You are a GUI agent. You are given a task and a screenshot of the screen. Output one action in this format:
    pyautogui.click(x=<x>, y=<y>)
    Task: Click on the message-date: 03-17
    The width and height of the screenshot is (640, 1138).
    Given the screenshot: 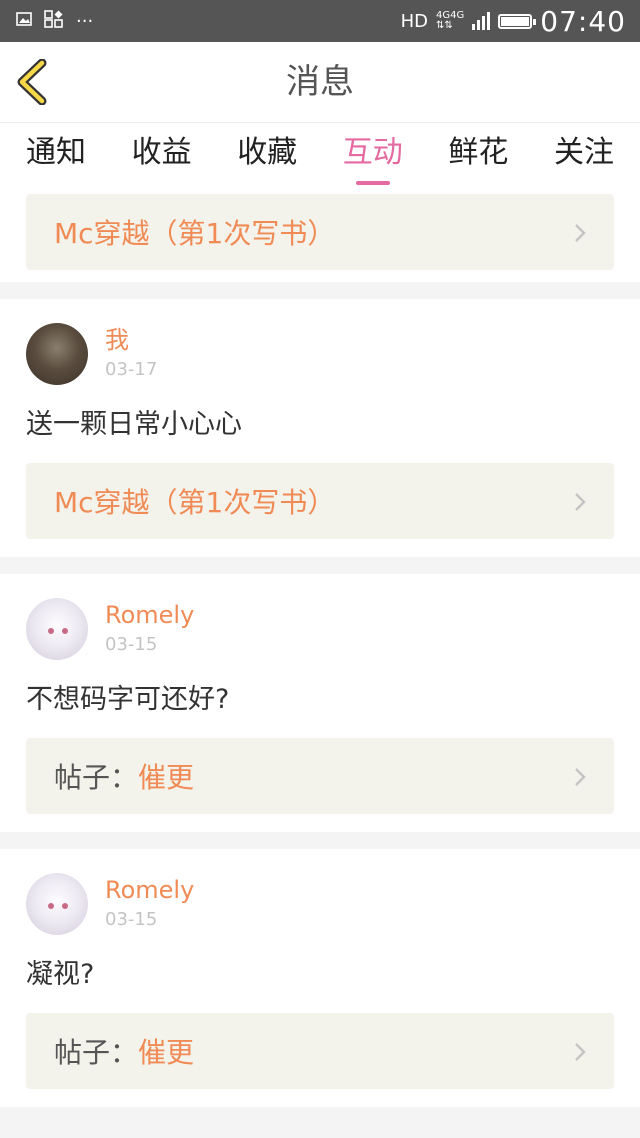 What is the action you would take?
    pyautogui.click(x=131, y=369)
    